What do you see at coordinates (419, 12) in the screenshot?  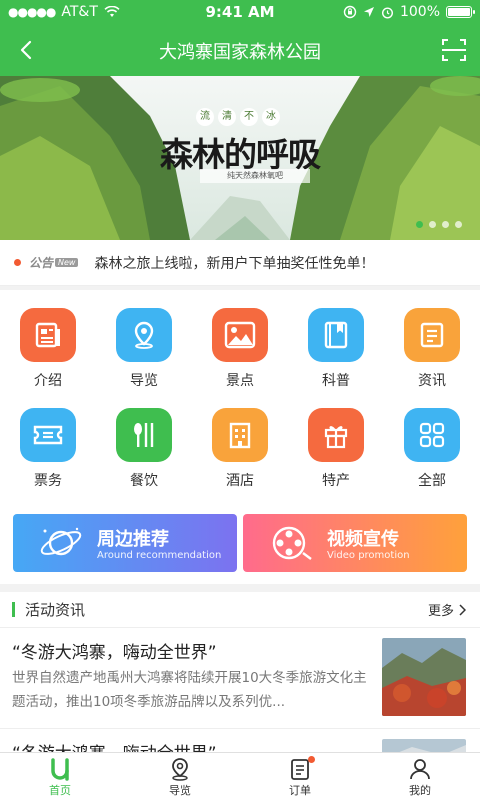 I see `battery-percent: 100%` at bounding box center [419, 12].